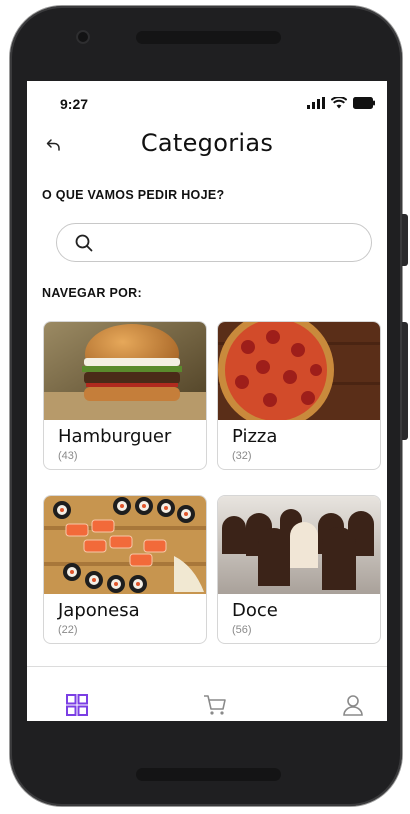  What do you see at coordinates (84, 243) in the screenshot?
I see `search-icon` at bounding box center [84, 243].